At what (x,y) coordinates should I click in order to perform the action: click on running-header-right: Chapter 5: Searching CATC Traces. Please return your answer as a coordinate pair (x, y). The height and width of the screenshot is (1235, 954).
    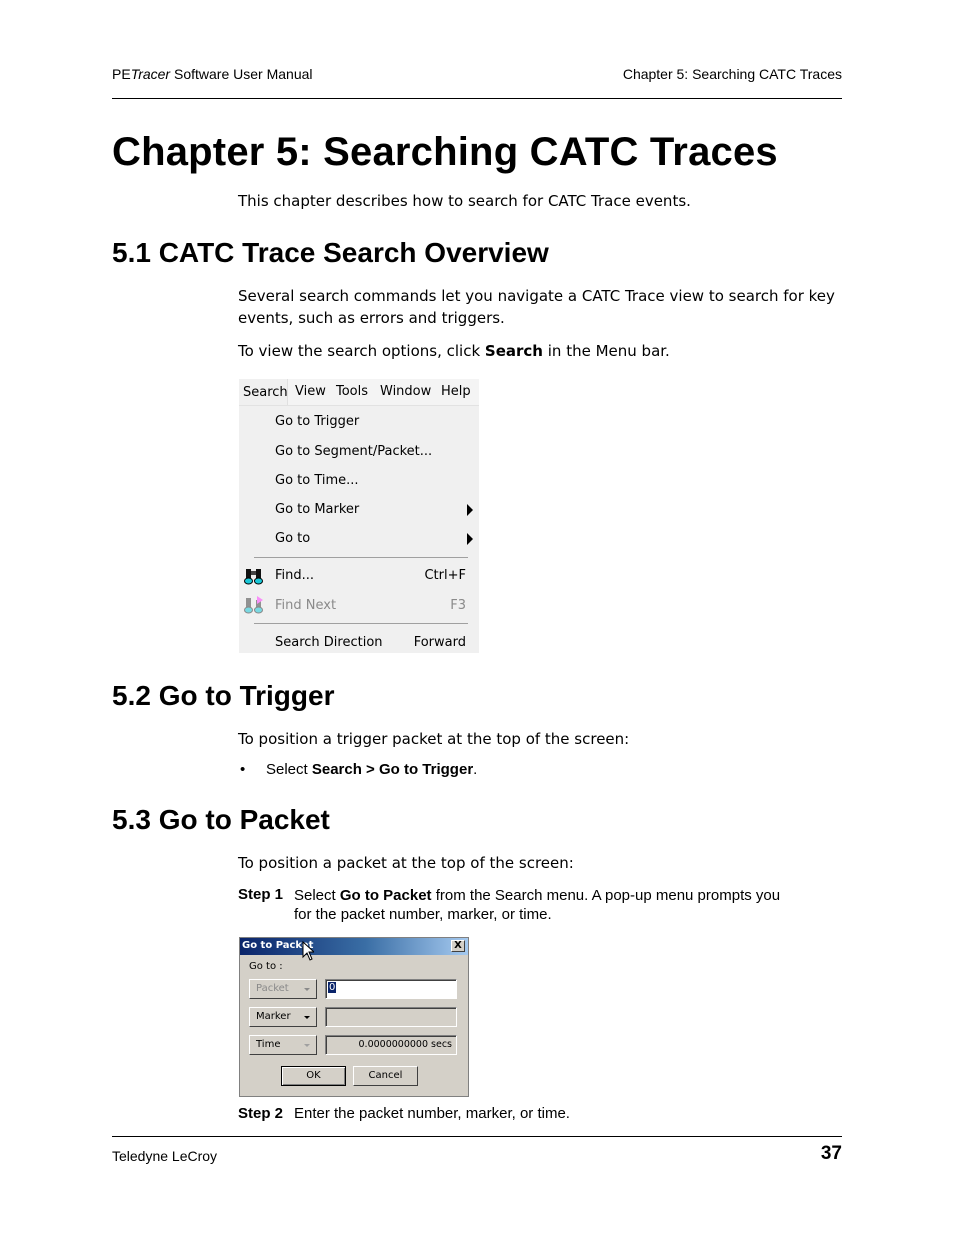
    Looking at the image, I should click on (732, 74).